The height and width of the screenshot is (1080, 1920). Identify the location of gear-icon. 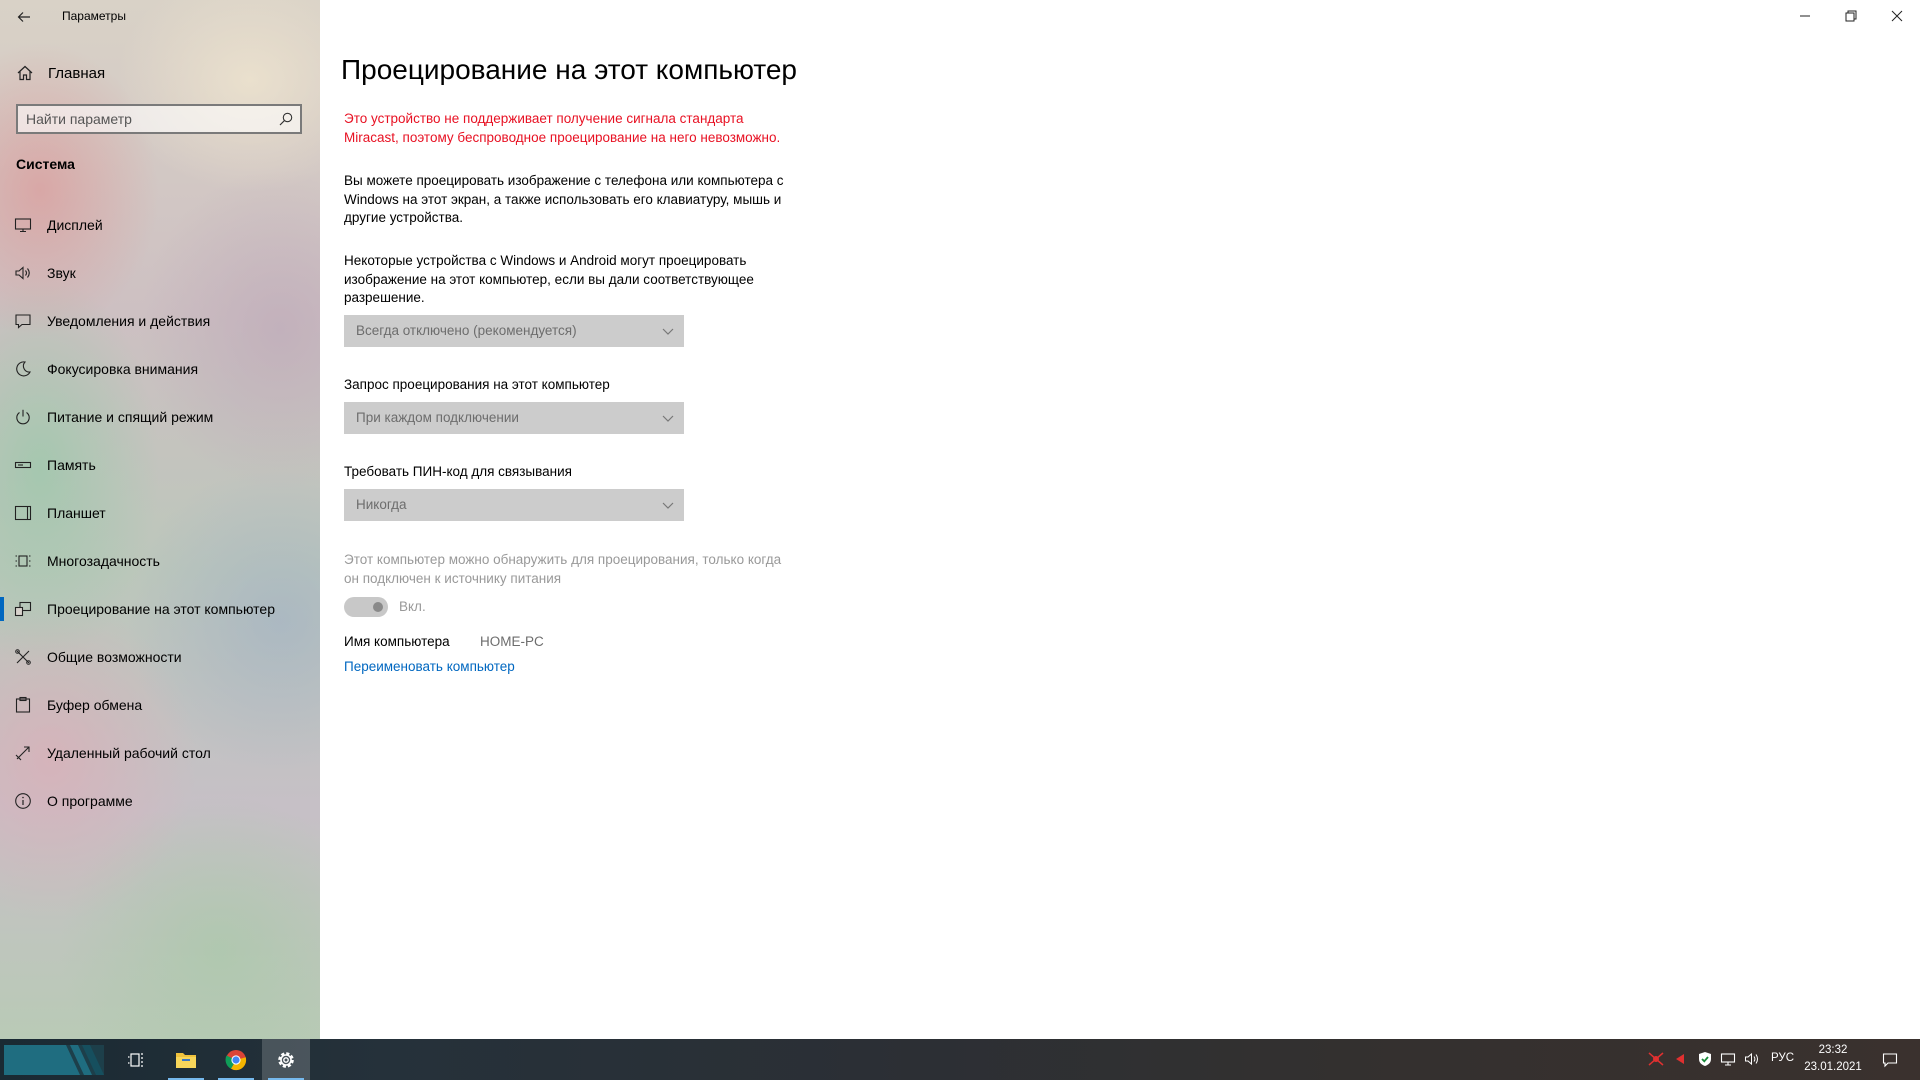
(286, 1059).